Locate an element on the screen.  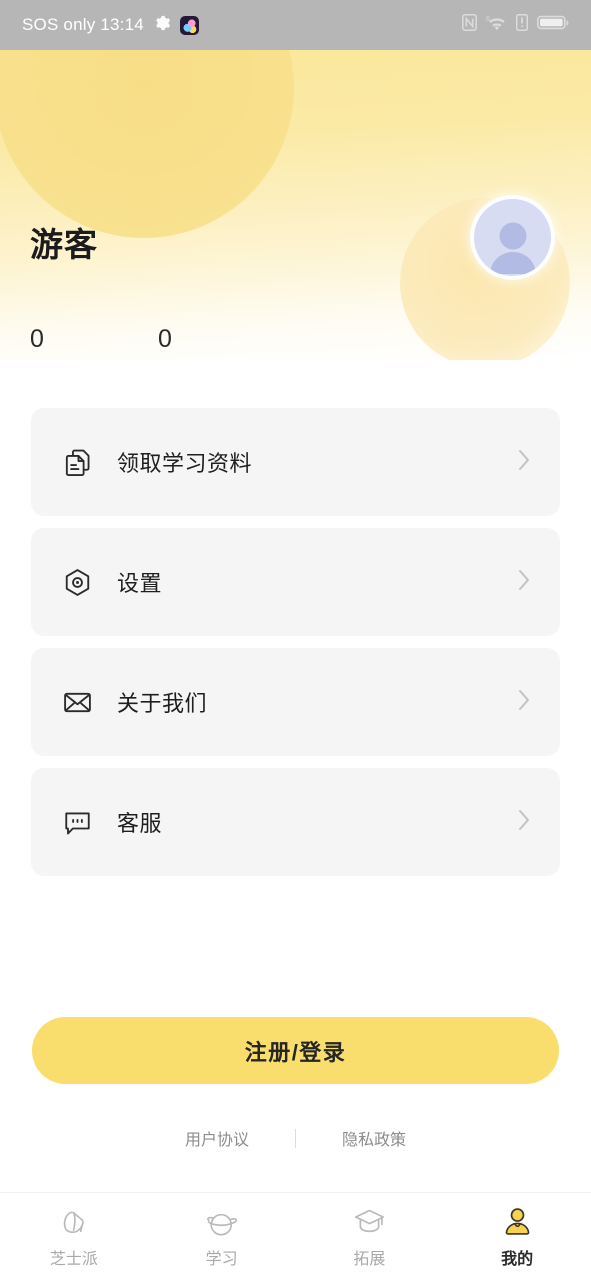
graduation-cap-icon is located at coordinates (369, 1221).